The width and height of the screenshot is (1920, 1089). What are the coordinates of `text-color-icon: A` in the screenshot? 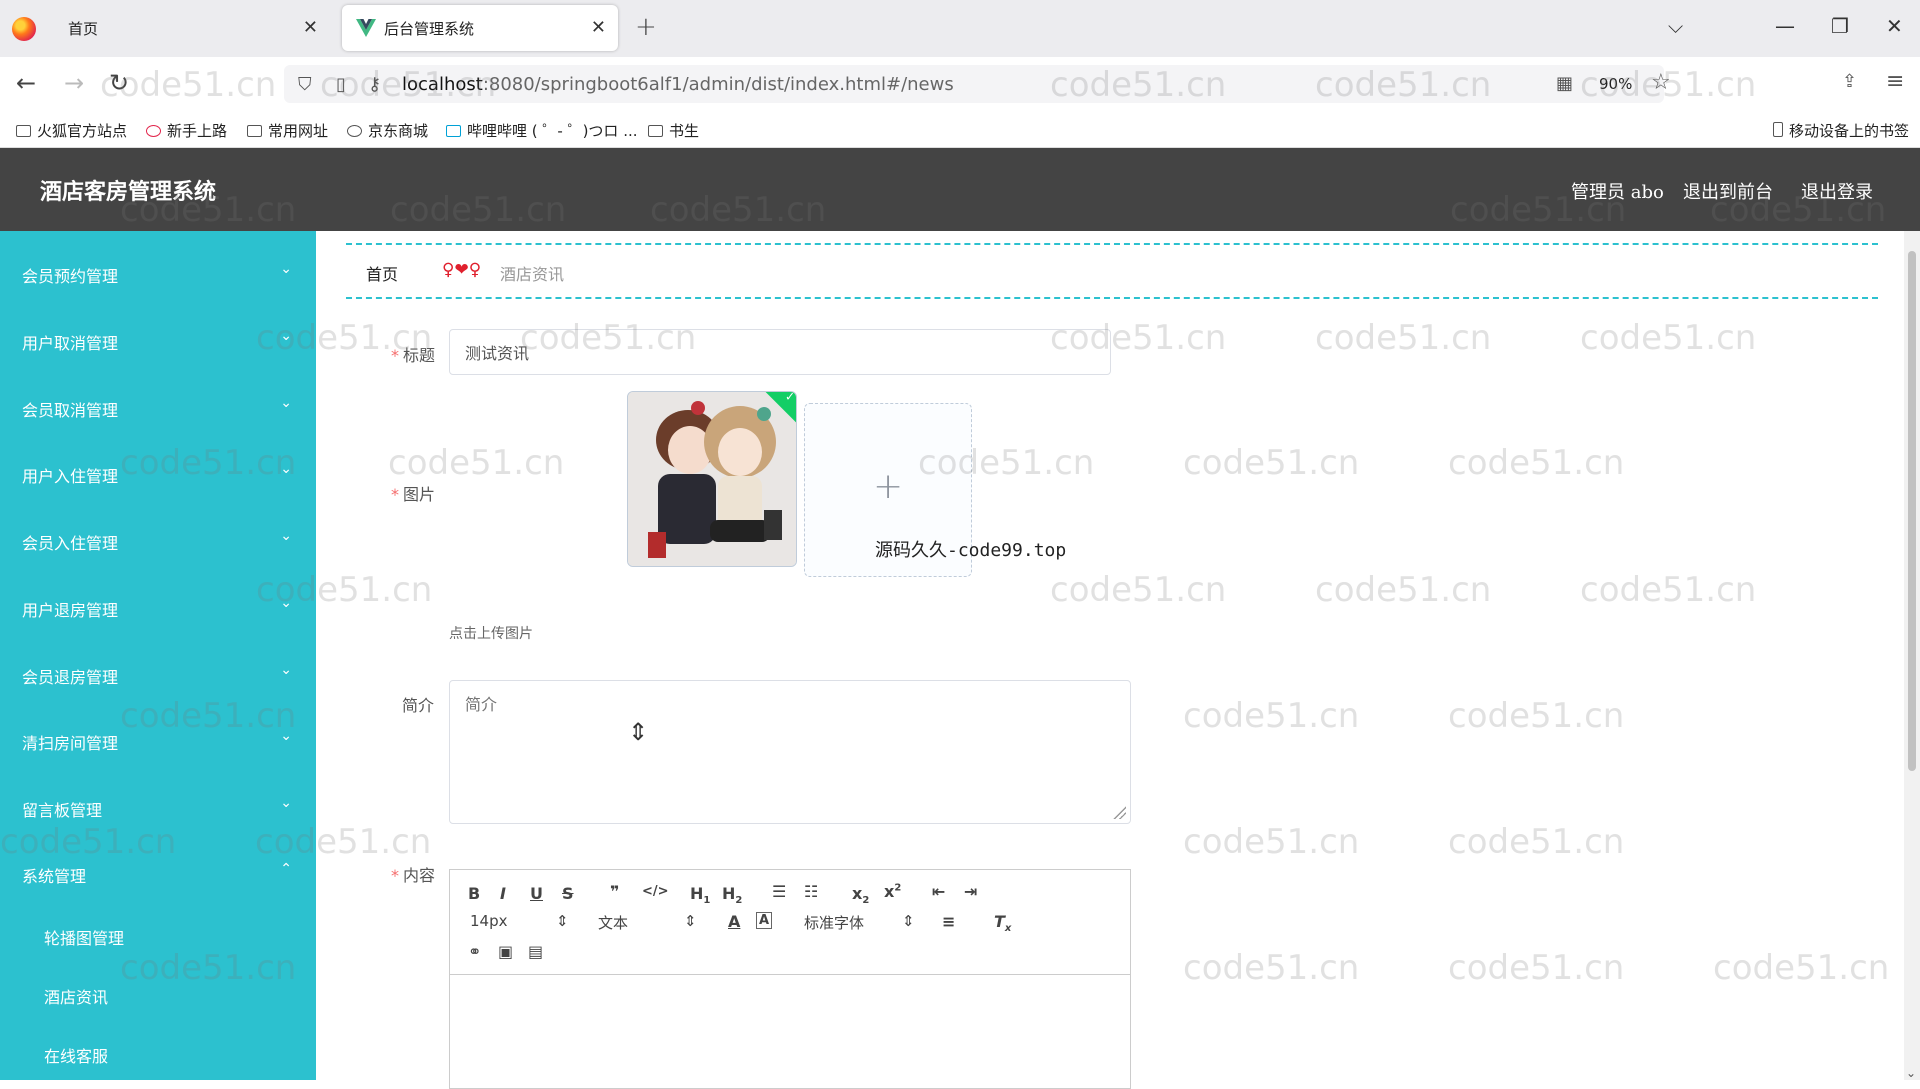 It's located at (734, 921).